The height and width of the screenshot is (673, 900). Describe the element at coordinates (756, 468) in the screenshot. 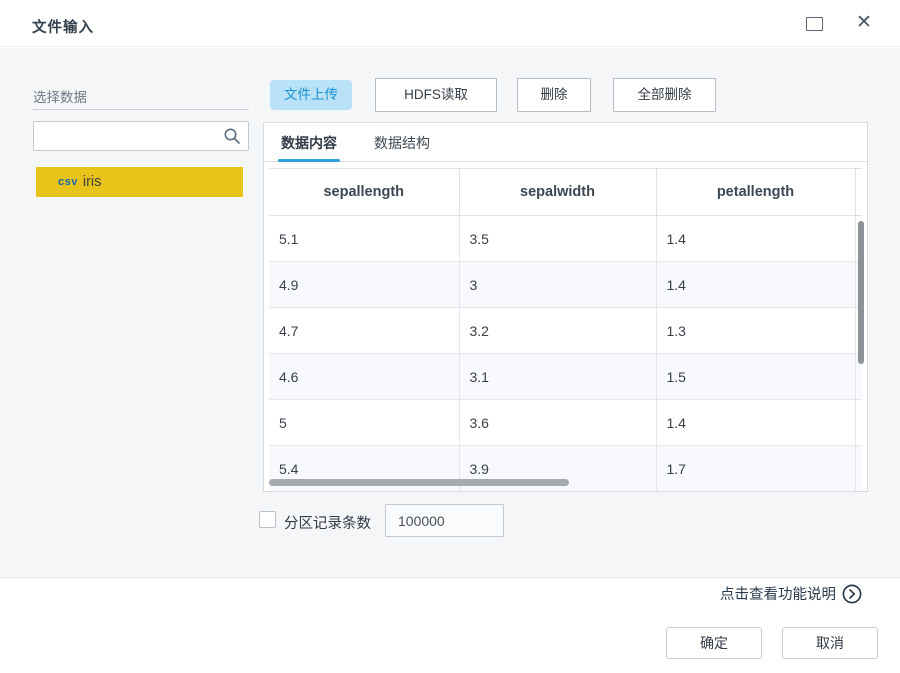

I see `cell: 1.7` at that location.